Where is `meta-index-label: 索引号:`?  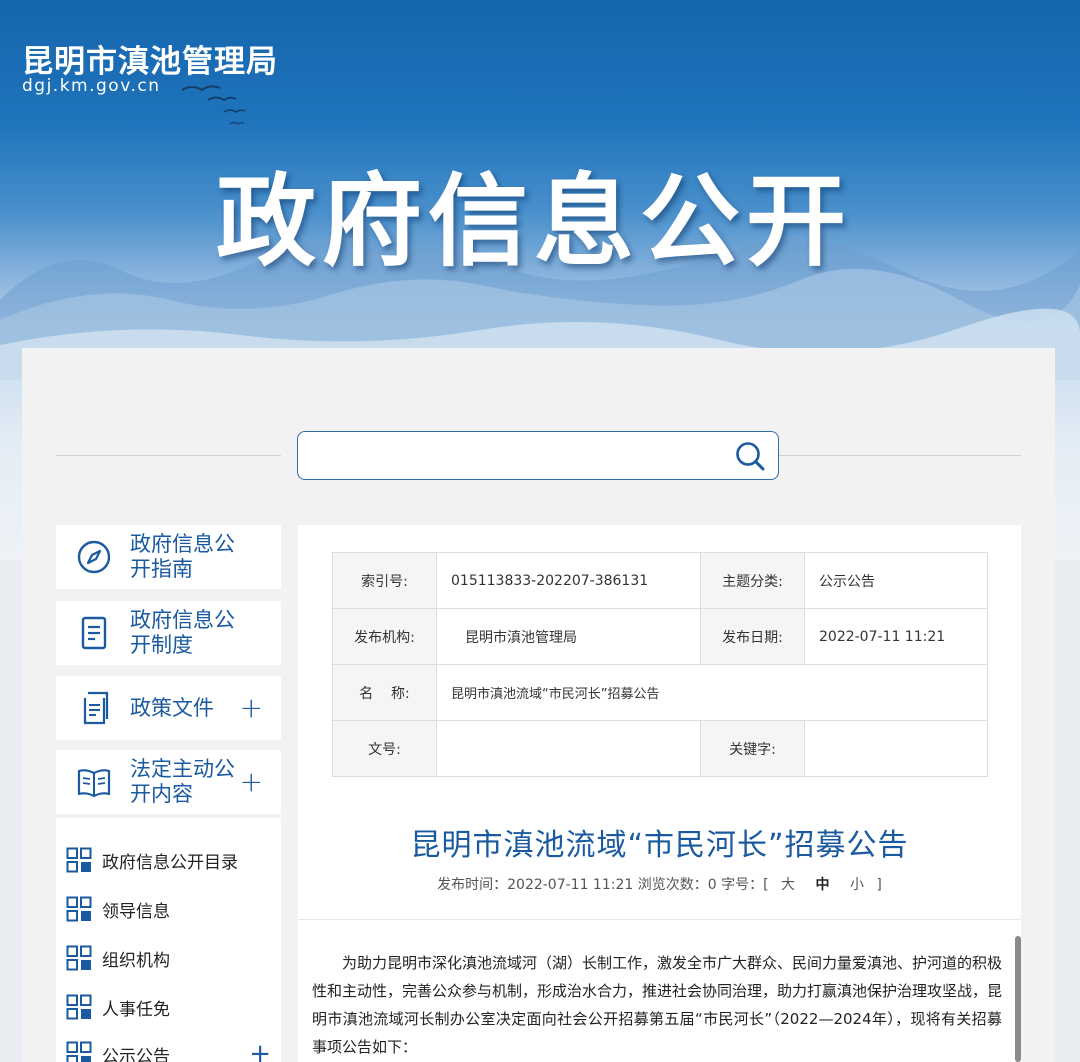
meta-index-label: 索引号: is located at coordinates (384, 580).